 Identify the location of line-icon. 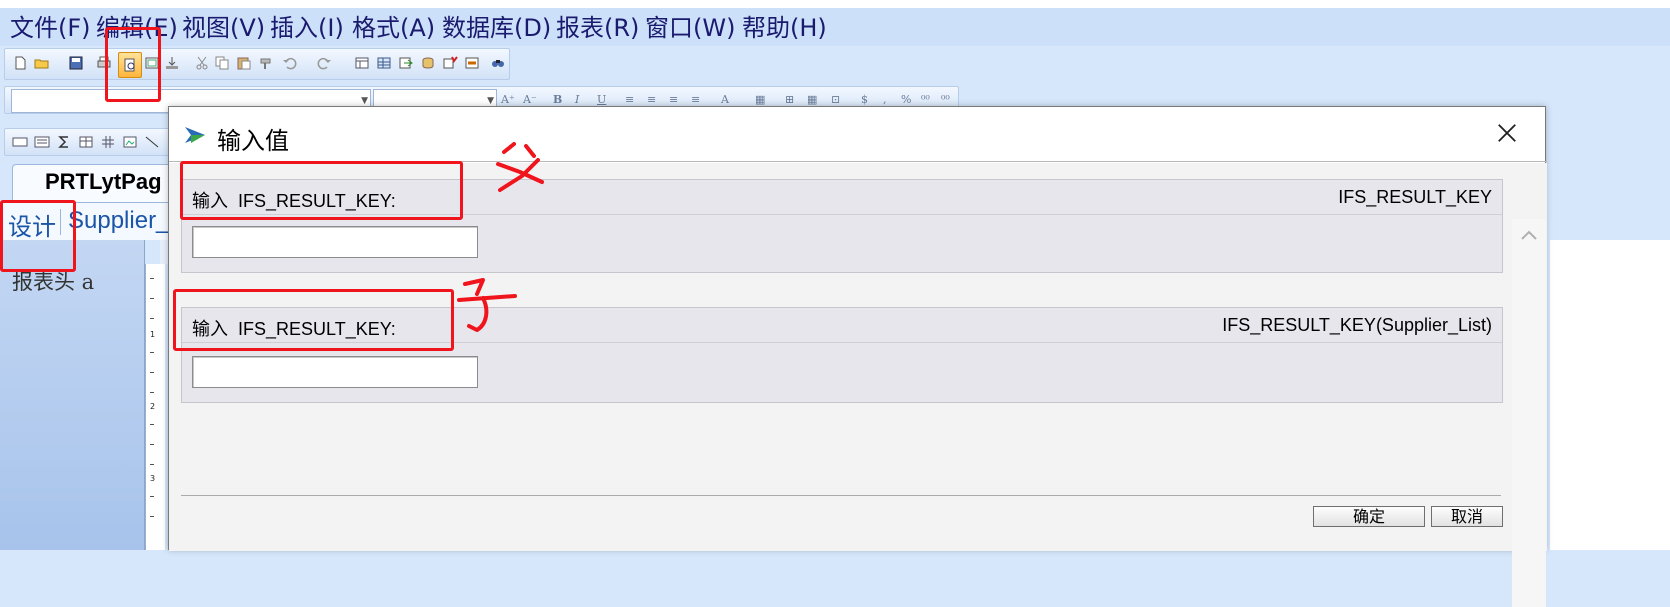
(152, 142).